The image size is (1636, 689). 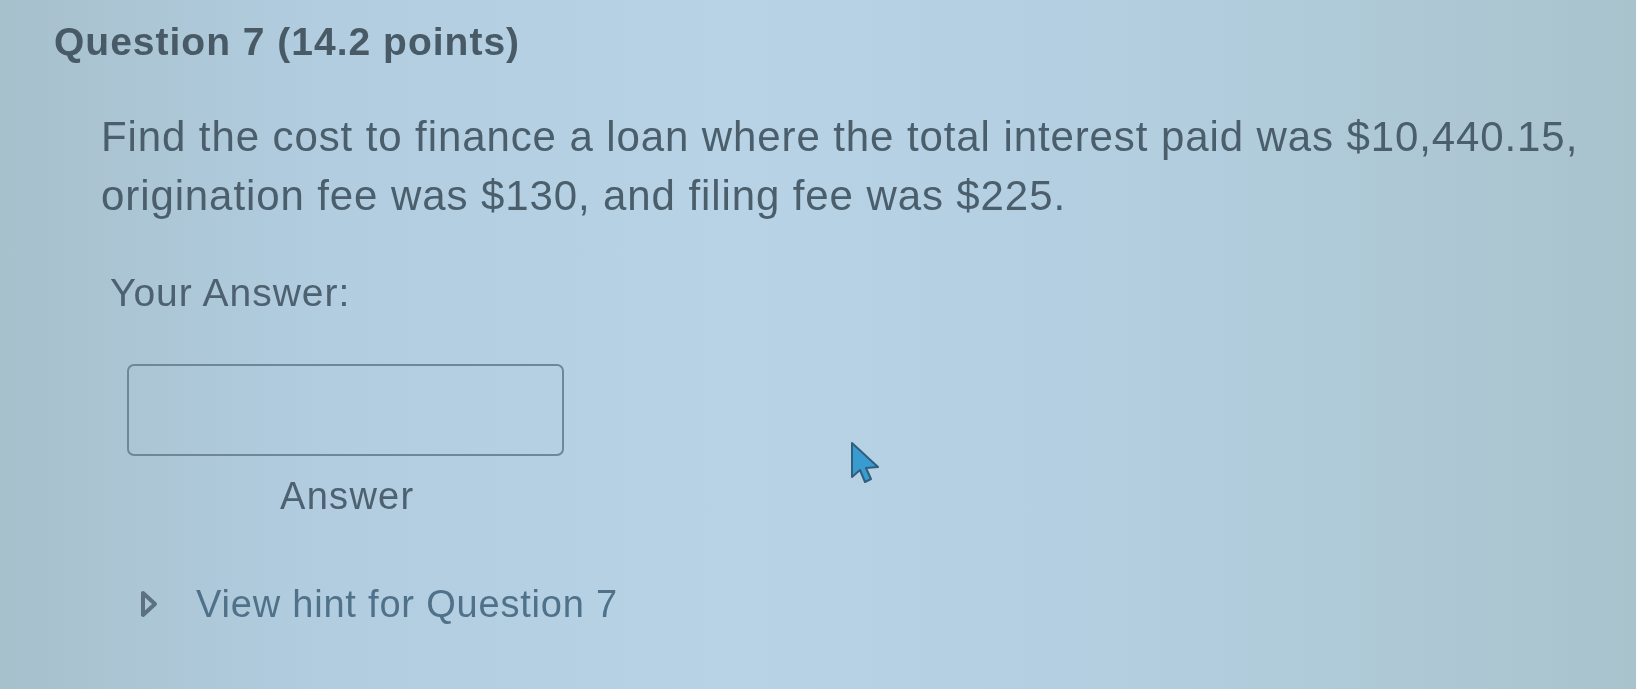 What do you see at coordinates (230, 293) in the screenshot?
I see `your-answer-label: Your Answer:` at bounding box center [230, 293].